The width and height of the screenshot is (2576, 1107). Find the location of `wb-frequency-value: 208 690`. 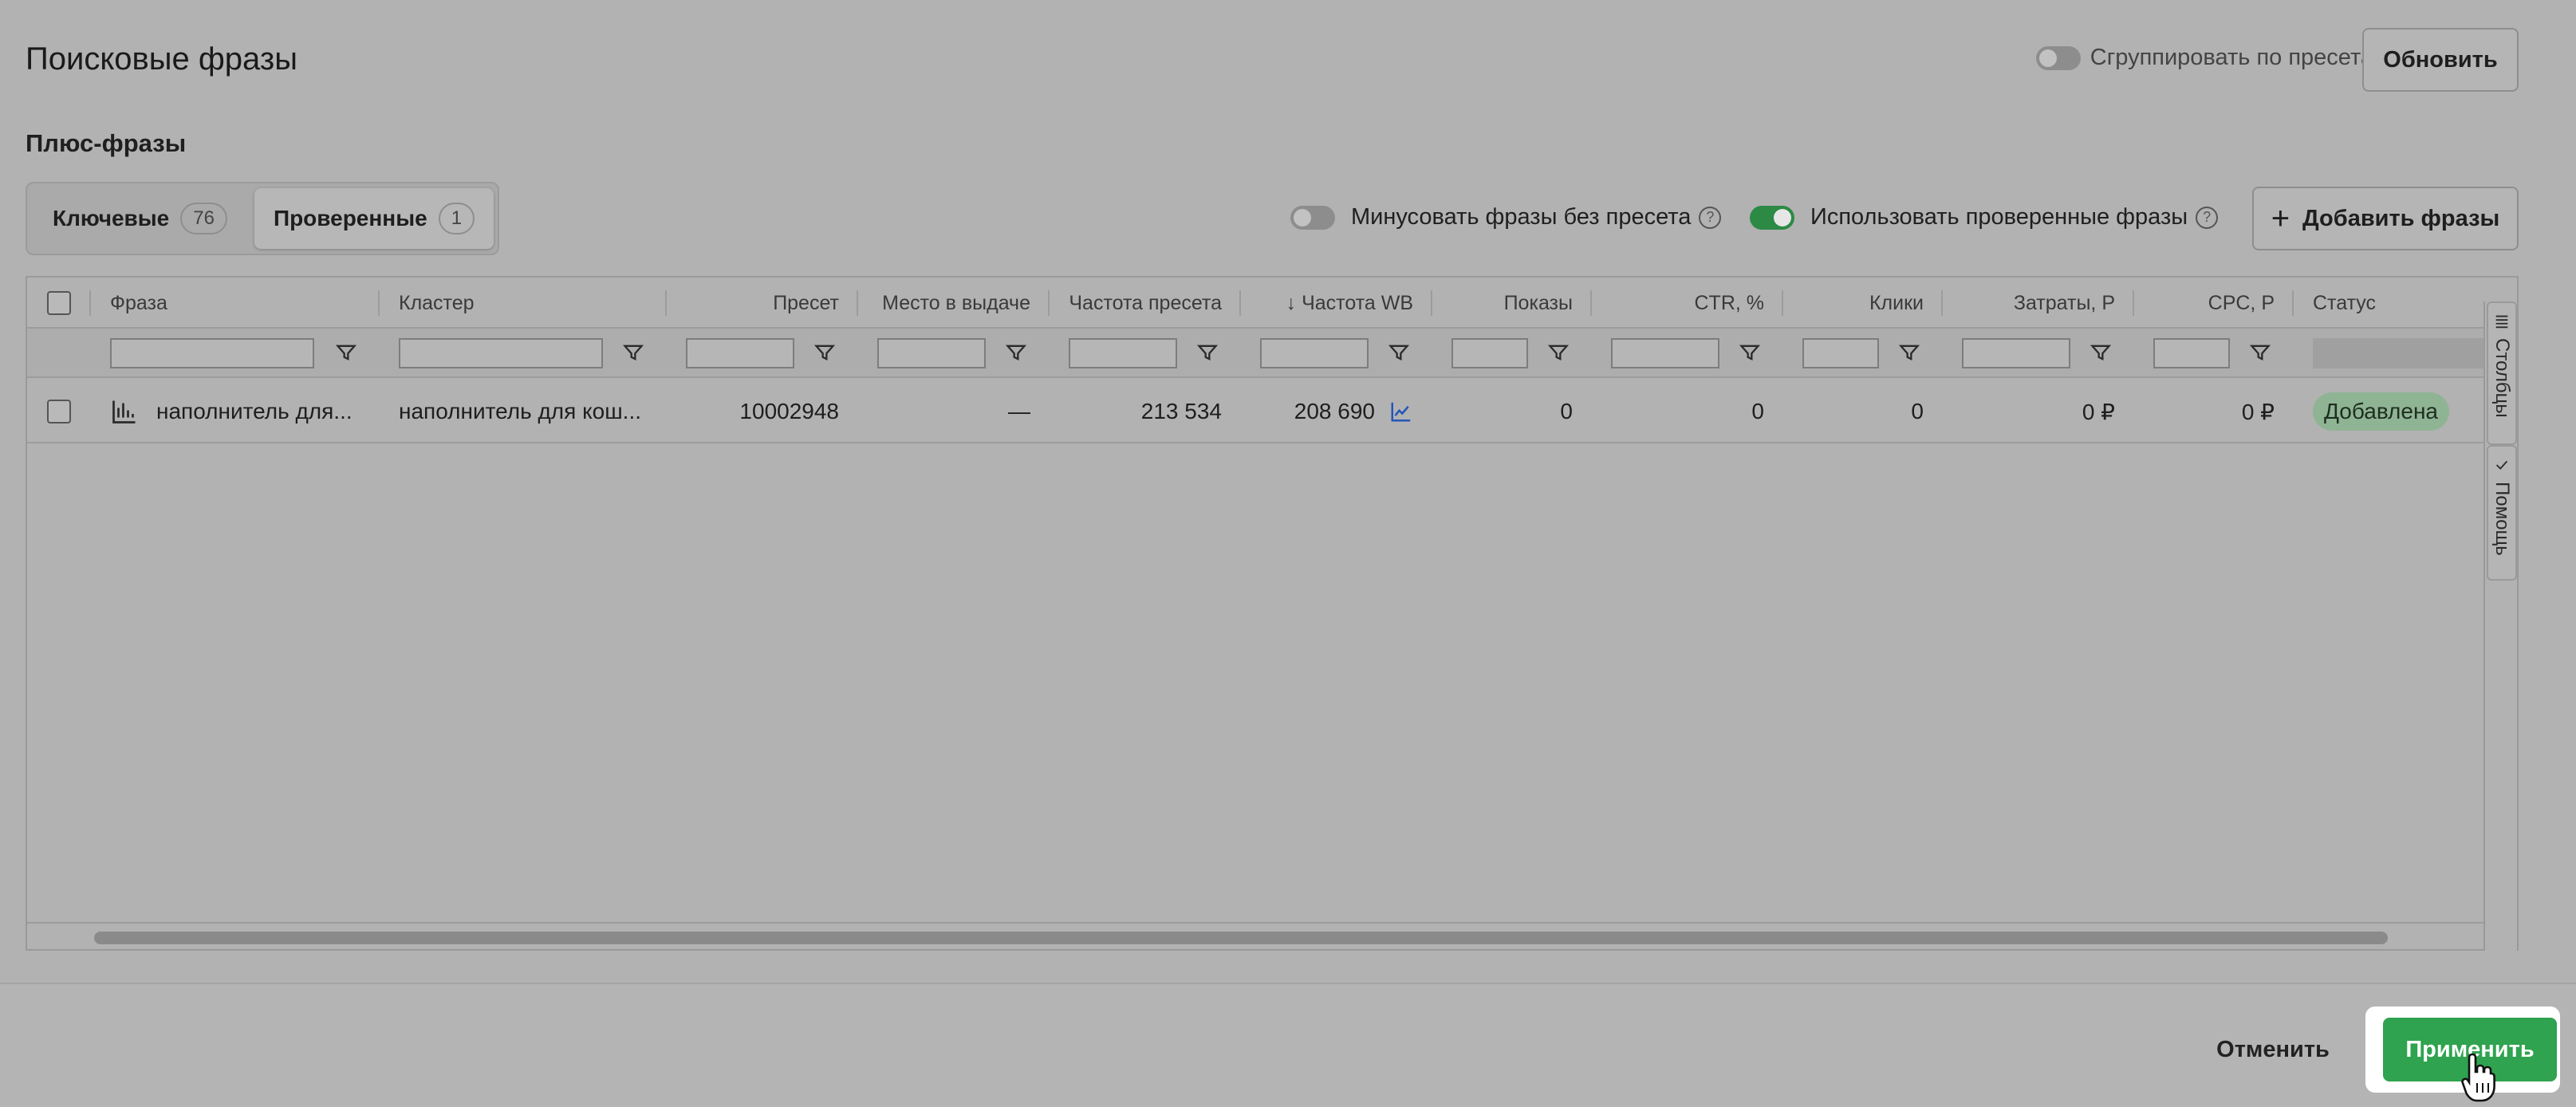

wb-frequency-value: 208 690 is located at coordinates (1334, 411).